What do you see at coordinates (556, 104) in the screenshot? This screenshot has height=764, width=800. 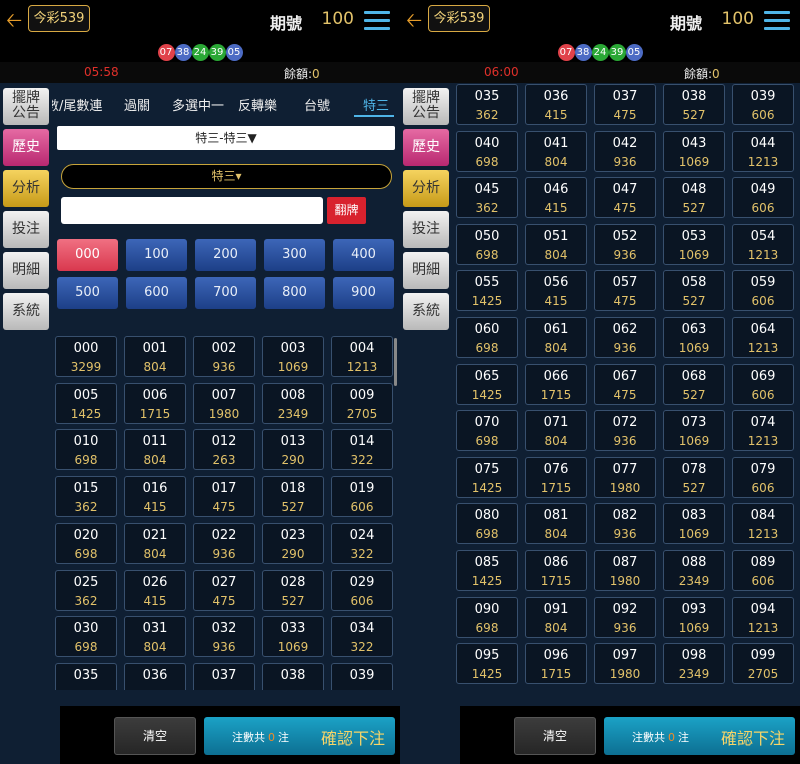 I see `number-cell: 036 415` at bounding box center [556, 104].